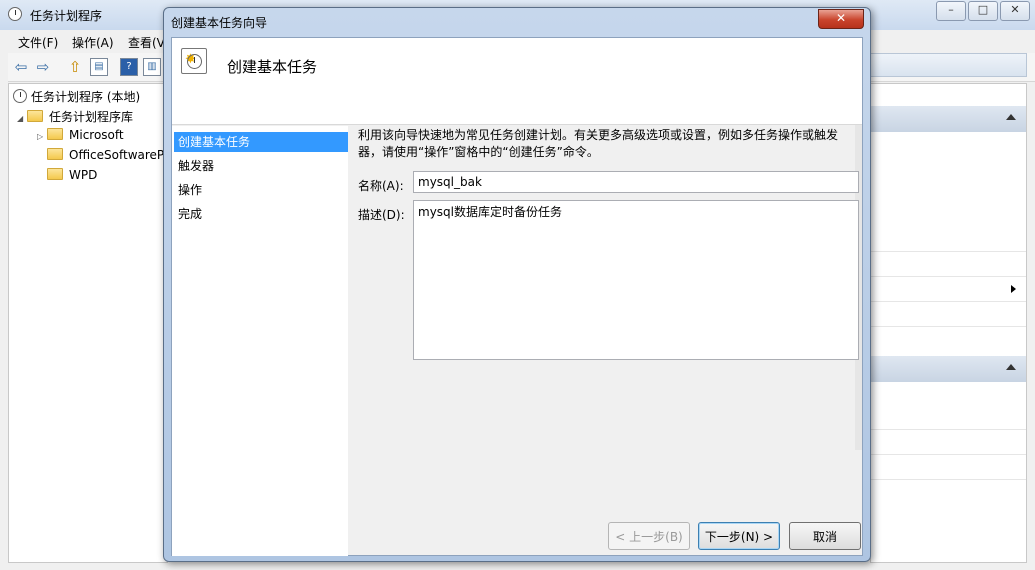  I want to click on tree-item-wpd: WPD, so click(72, 175).